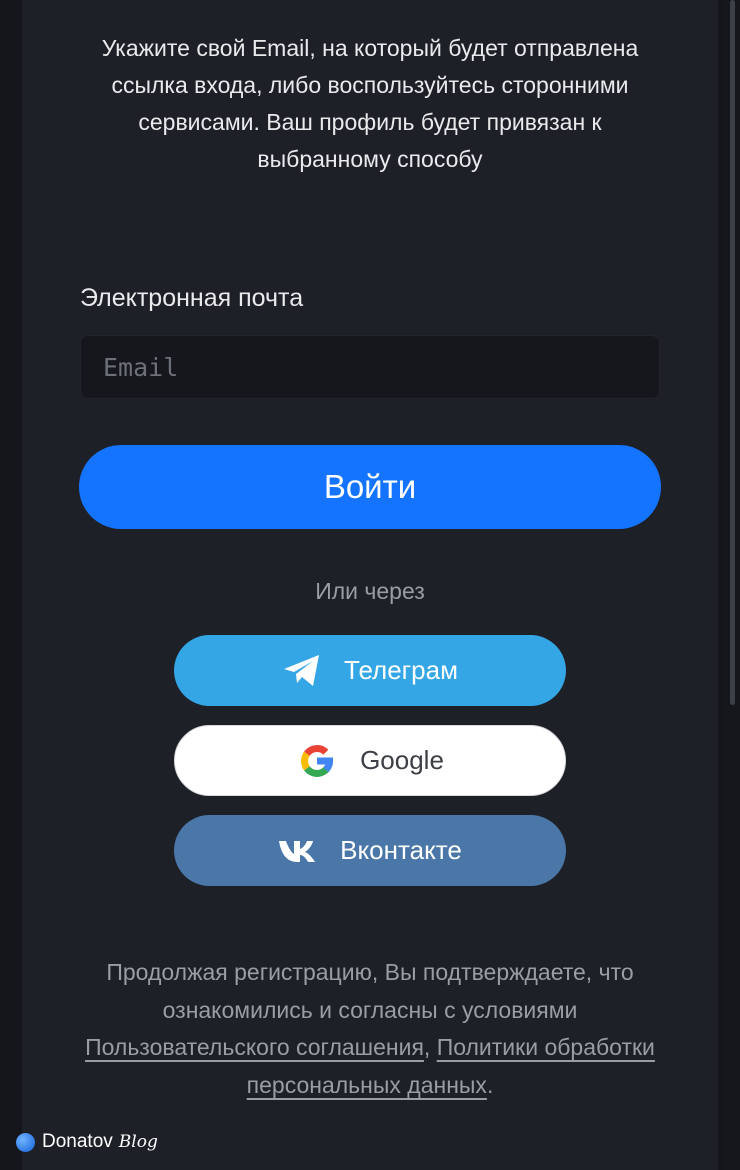 The image size is (740, 1170). Describe the element at coordinates (370, 367) in the screenshot. I see `email-input` at that location.